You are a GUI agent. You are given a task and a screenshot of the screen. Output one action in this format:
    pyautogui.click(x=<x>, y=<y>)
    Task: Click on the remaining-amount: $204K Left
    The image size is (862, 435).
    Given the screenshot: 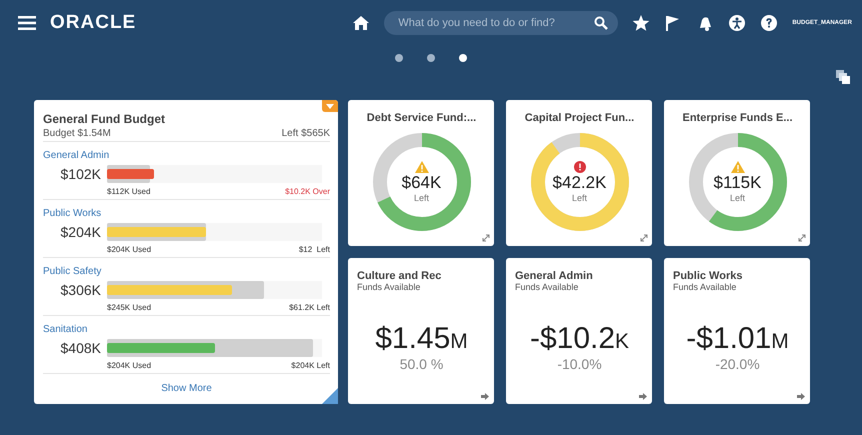 What is the action you would take?
    pyautogui.click(x=310, y=365)
    